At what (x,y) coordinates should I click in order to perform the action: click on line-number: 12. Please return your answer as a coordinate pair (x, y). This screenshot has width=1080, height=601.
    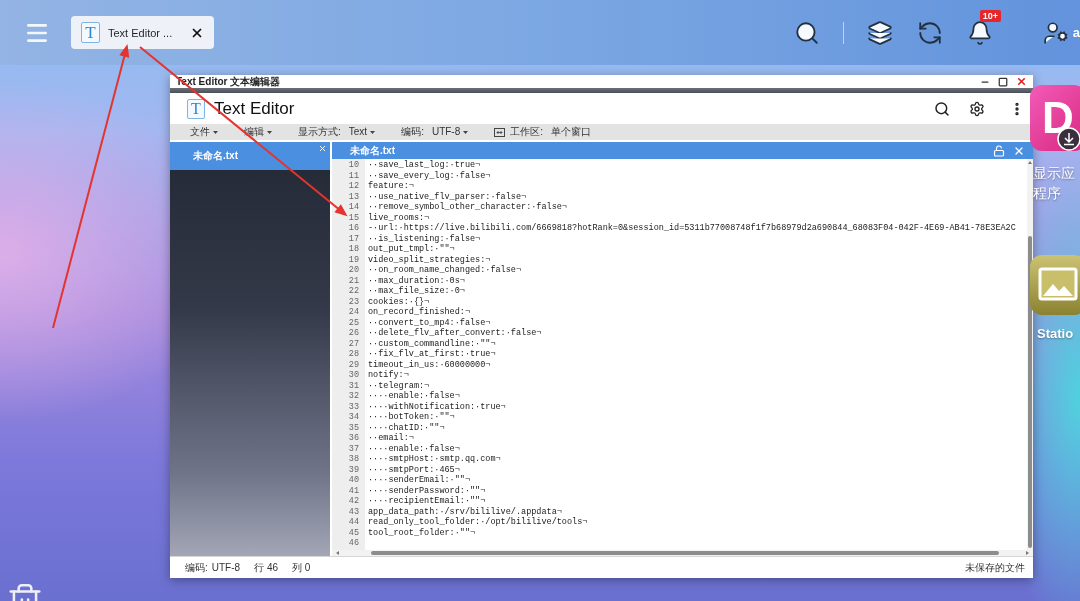
    Looking at the image, I should click on (353, 186).